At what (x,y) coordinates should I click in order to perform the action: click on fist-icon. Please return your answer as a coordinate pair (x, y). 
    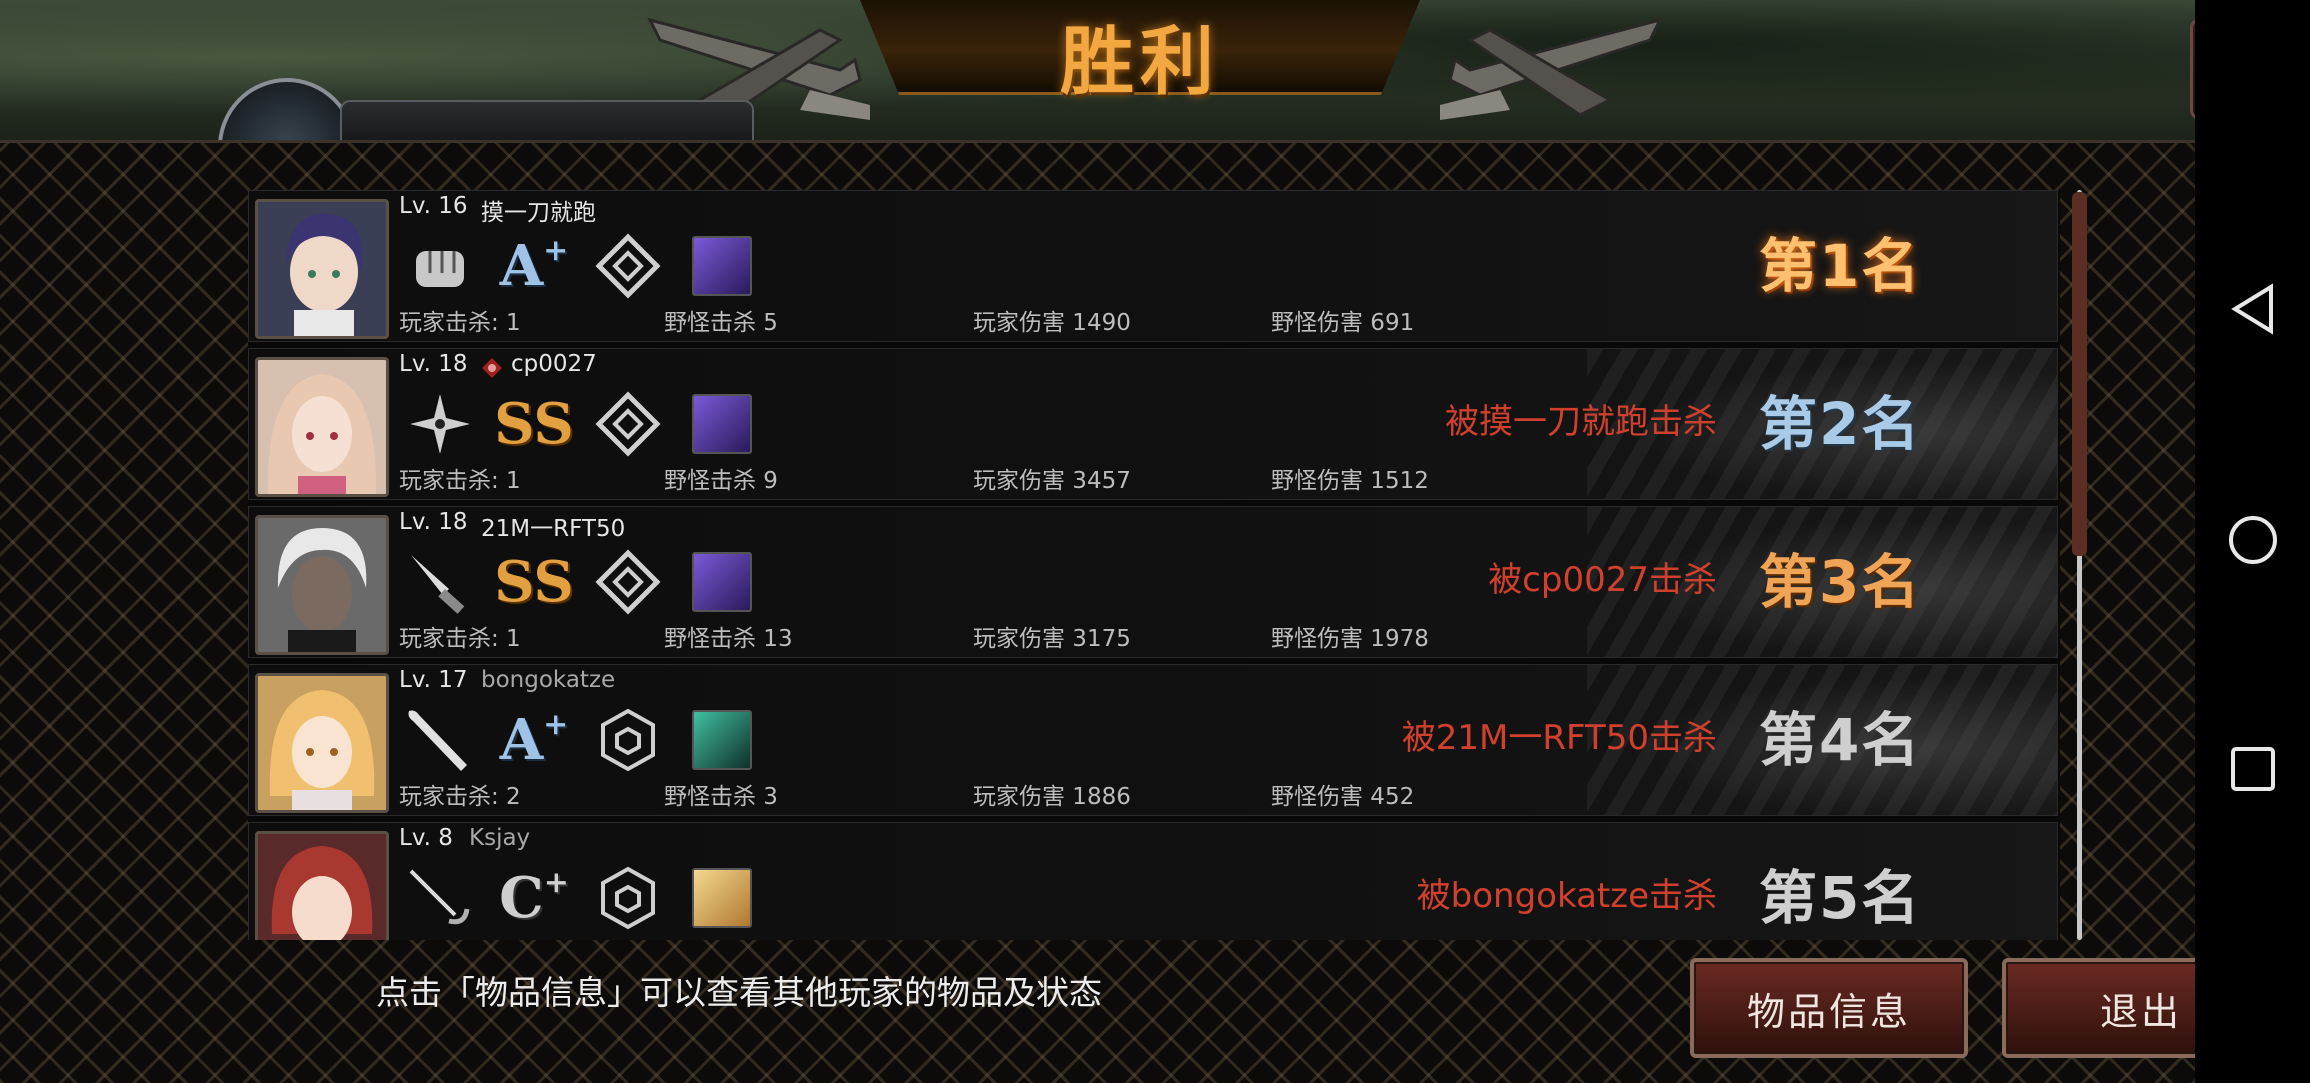
    Looking at the image, I should click on (440, 266).